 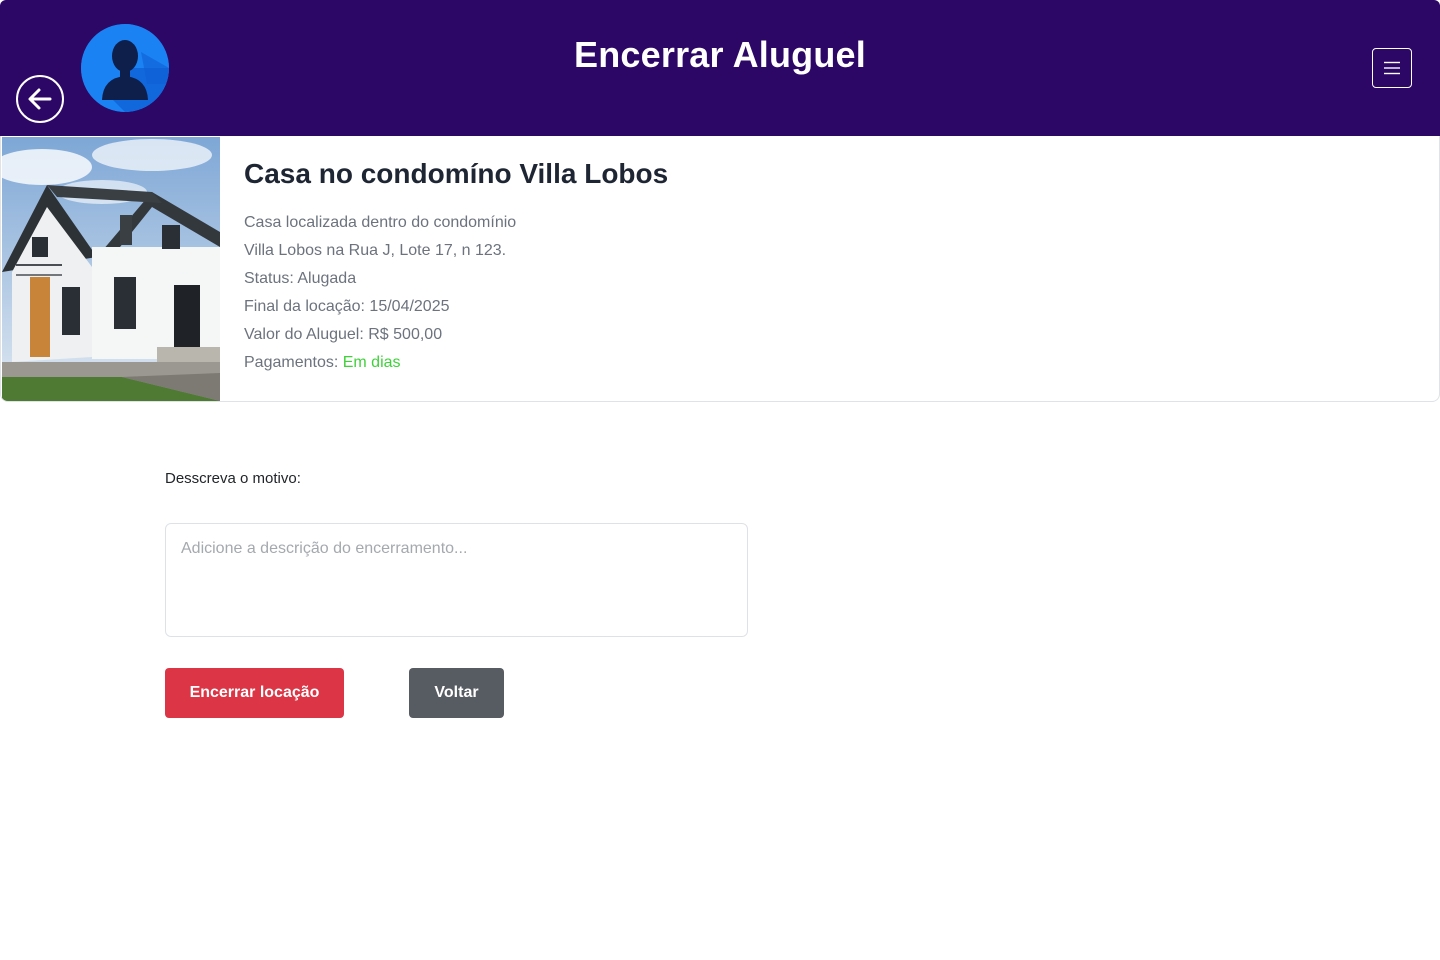 I want to click on back-button, so click(x=40, y=99).